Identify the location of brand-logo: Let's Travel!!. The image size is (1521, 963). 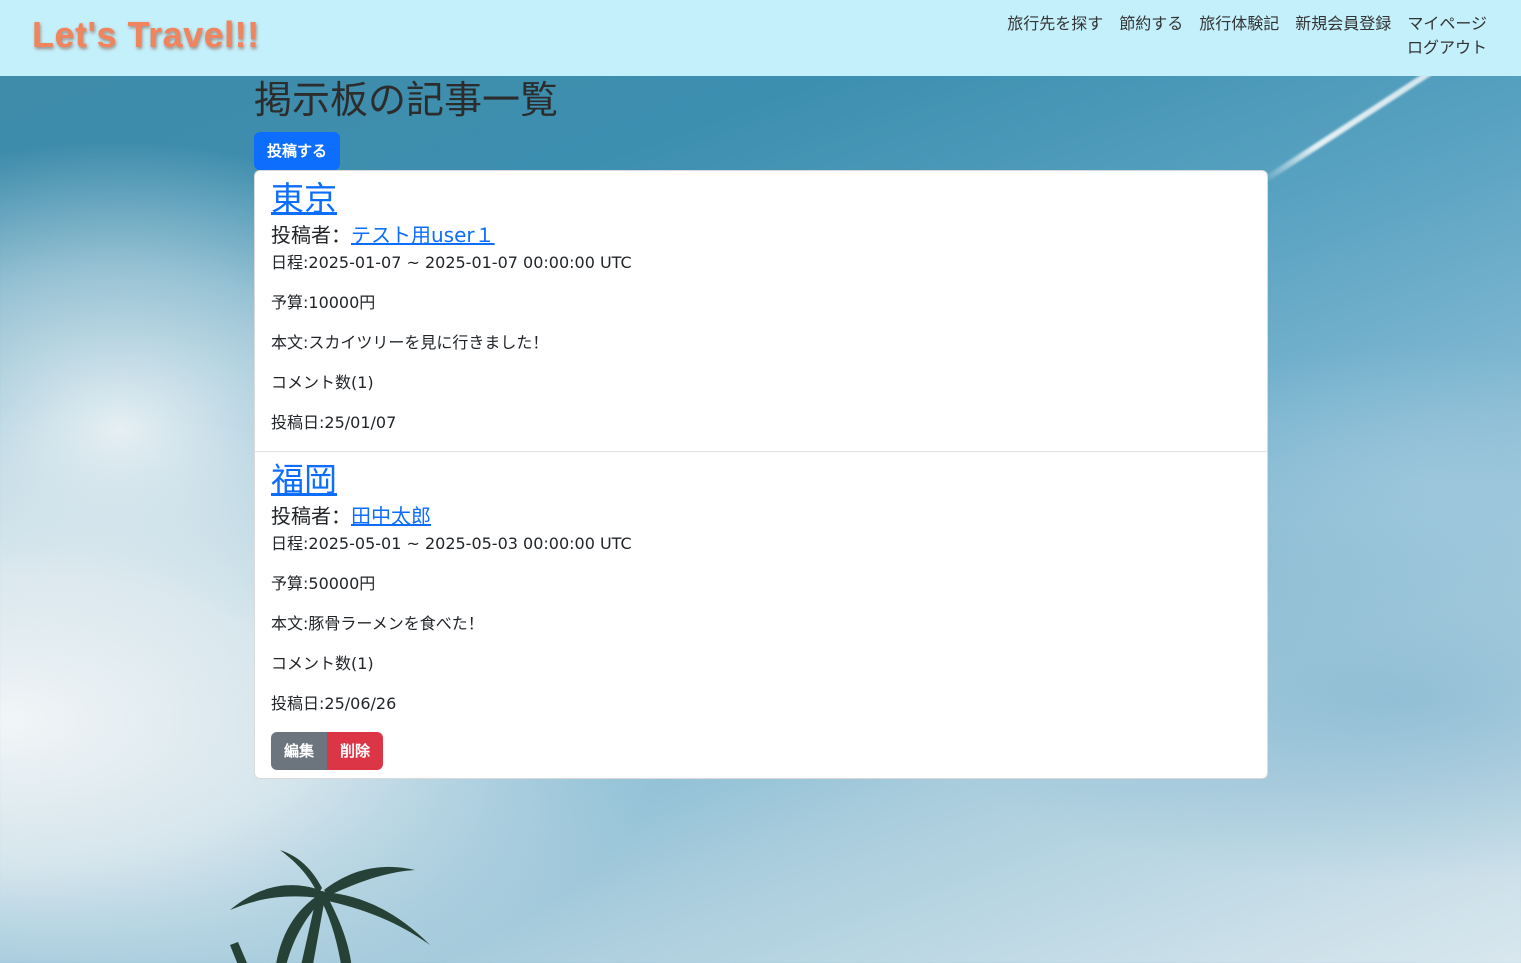
(146, 35).